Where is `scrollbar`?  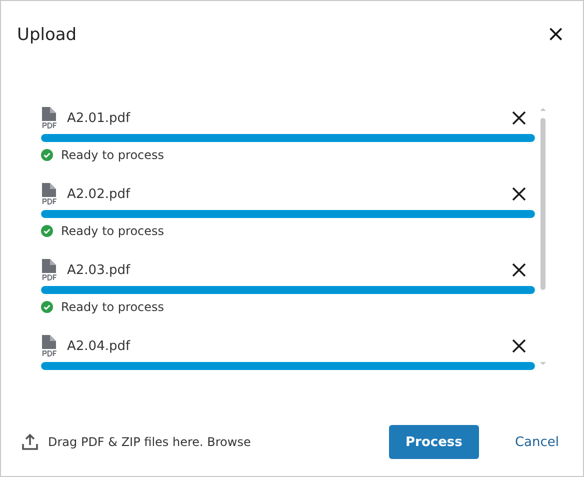 scrollbar is located at coordinates (543, 237).